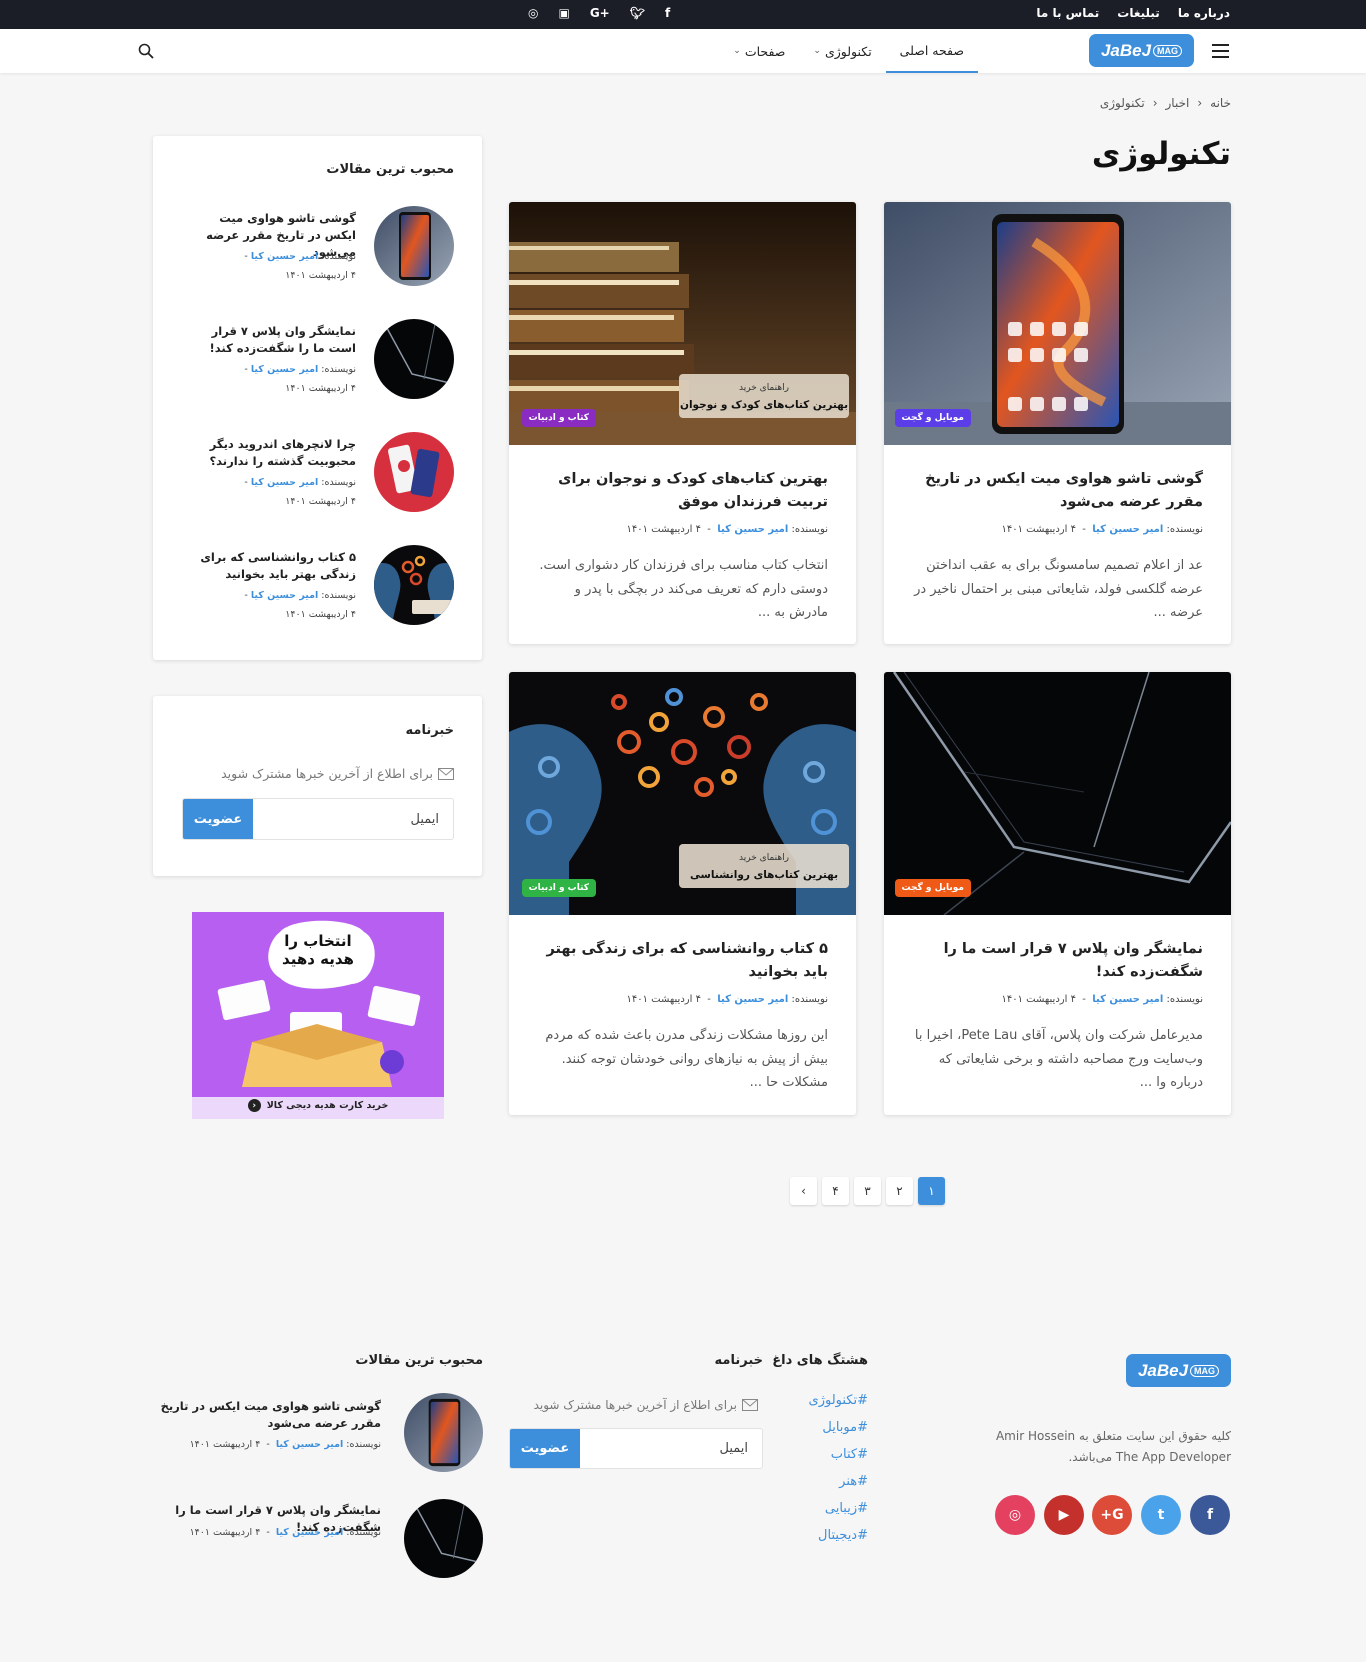 This screenshot has height=1662, width=1366. What do you see at coordinates (1178, 103) in the screenshot?
I see `breadcrumb-news: اخبار` at bounding box center [1178, 103].